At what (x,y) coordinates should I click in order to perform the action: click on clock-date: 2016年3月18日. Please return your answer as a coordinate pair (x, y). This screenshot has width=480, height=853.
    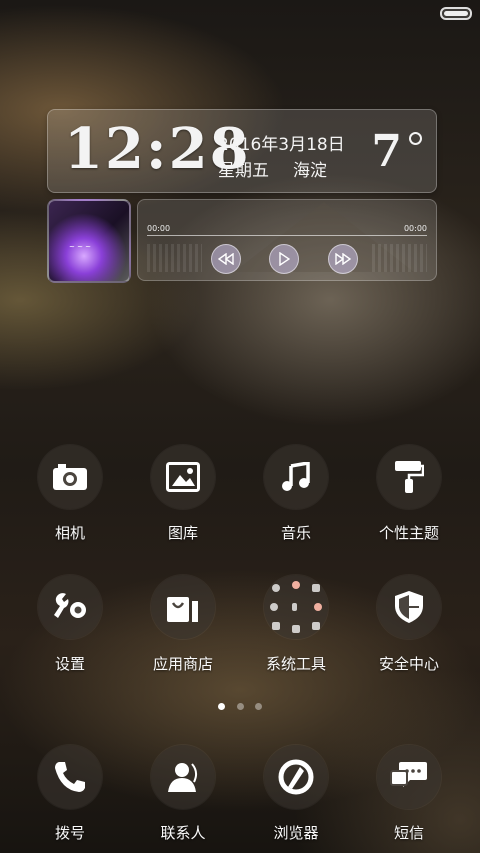
    Looking at the image, I should click on (281, 145).